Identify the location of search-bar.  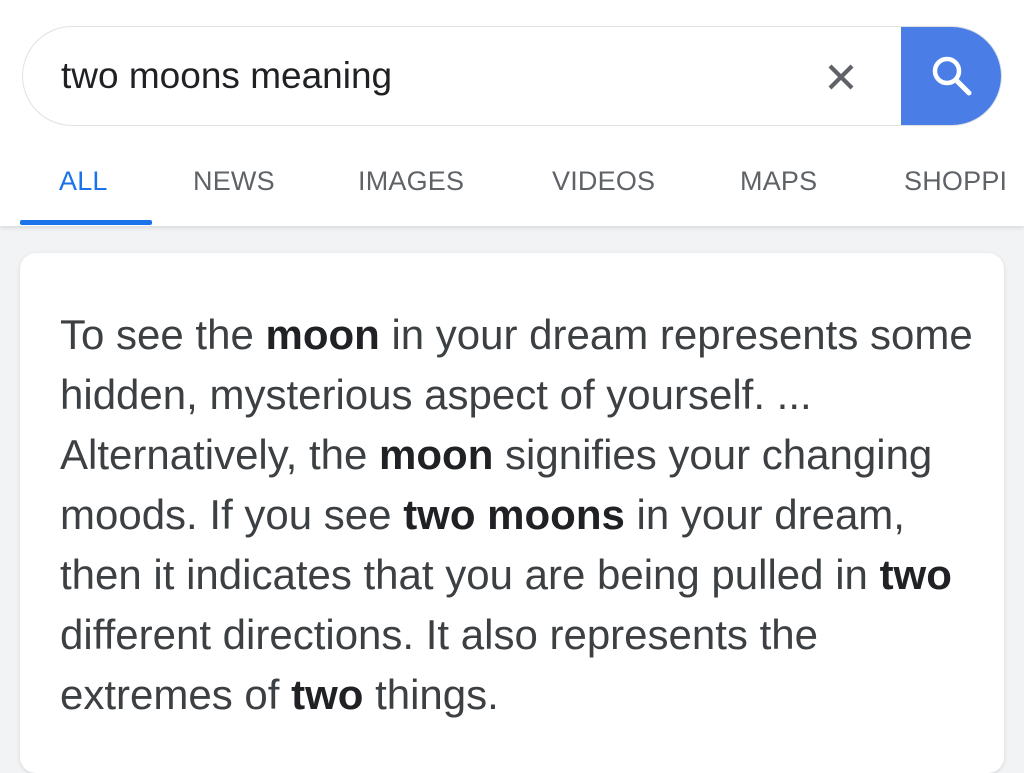
(512, 76).